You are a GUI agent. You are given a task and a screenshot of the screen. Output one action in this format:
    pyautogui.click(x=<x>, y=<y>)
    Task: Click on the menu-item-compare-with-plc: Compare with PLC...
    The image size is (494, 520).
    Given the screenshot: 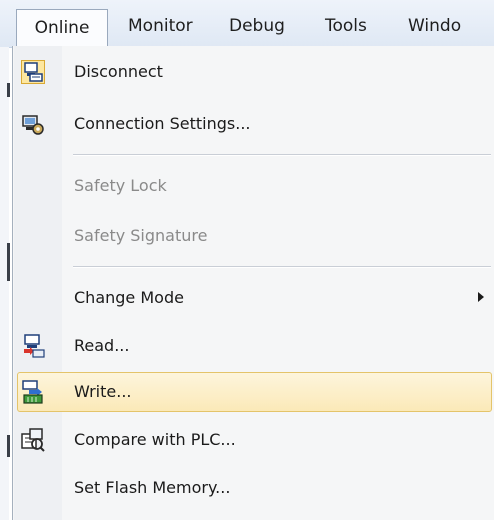 What is the action you would take?
    pyautogui.click(x=254, y=440)
    